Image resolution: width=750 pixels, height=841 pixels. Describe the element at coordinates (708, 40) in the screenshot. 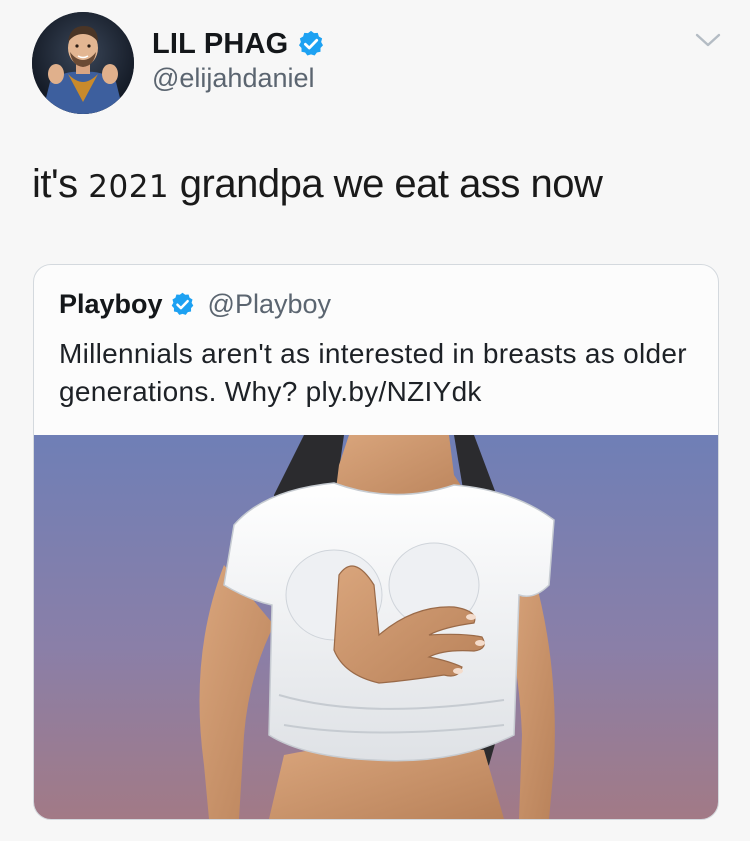

I see `chevron-down-icon` at that location.